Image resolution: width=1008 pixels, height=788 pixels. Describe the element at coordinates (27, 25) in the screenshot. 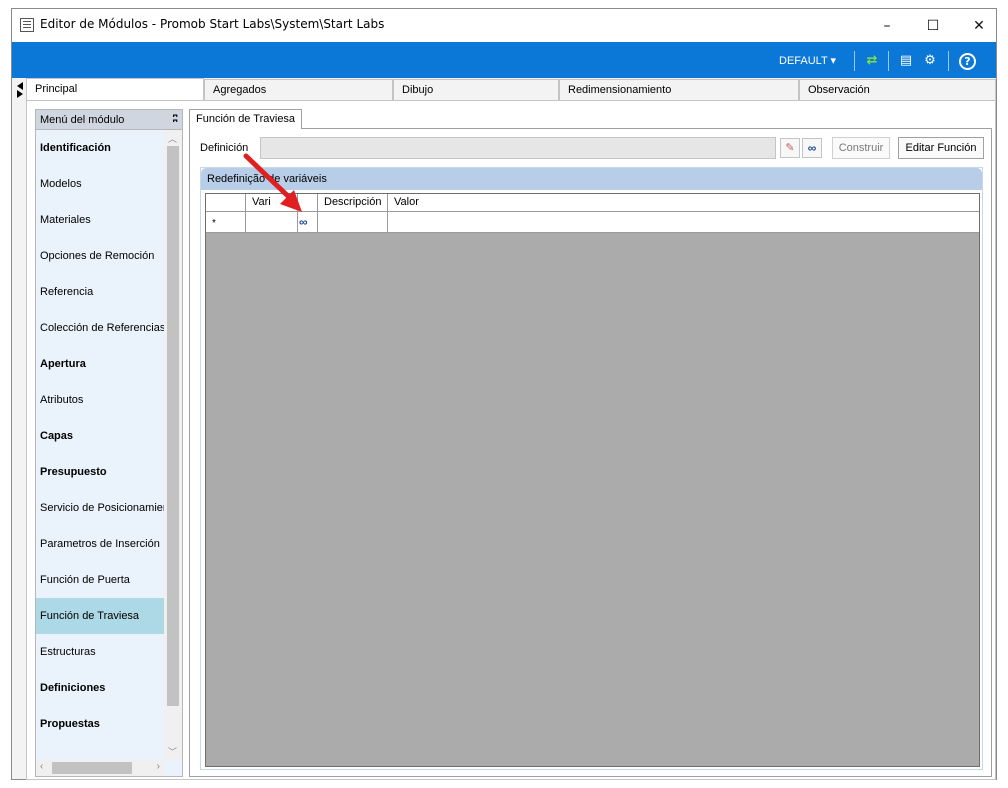

I see `app-icon` at that location.